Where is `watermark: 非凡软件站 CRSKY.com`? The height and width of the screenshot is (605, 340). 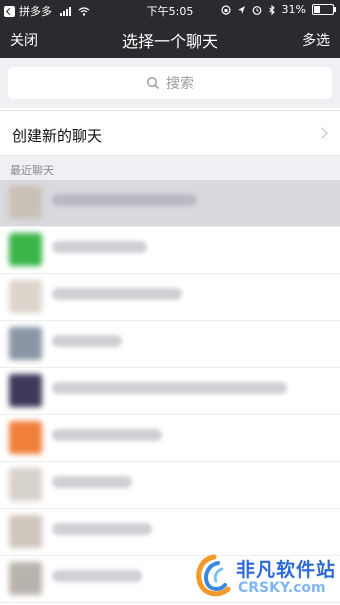
watermark: 非凡软件站 CRSKY.com is located at coordinates (263, 577).